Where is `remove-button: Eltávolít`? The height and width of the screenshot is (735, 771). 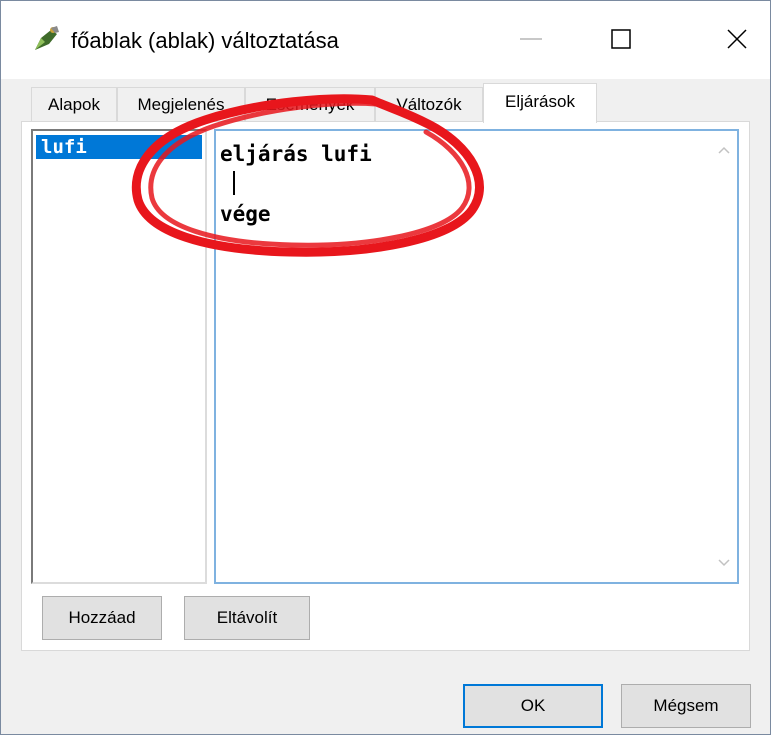 remove-button: Eltávolít is located at coordinates (247, 618).